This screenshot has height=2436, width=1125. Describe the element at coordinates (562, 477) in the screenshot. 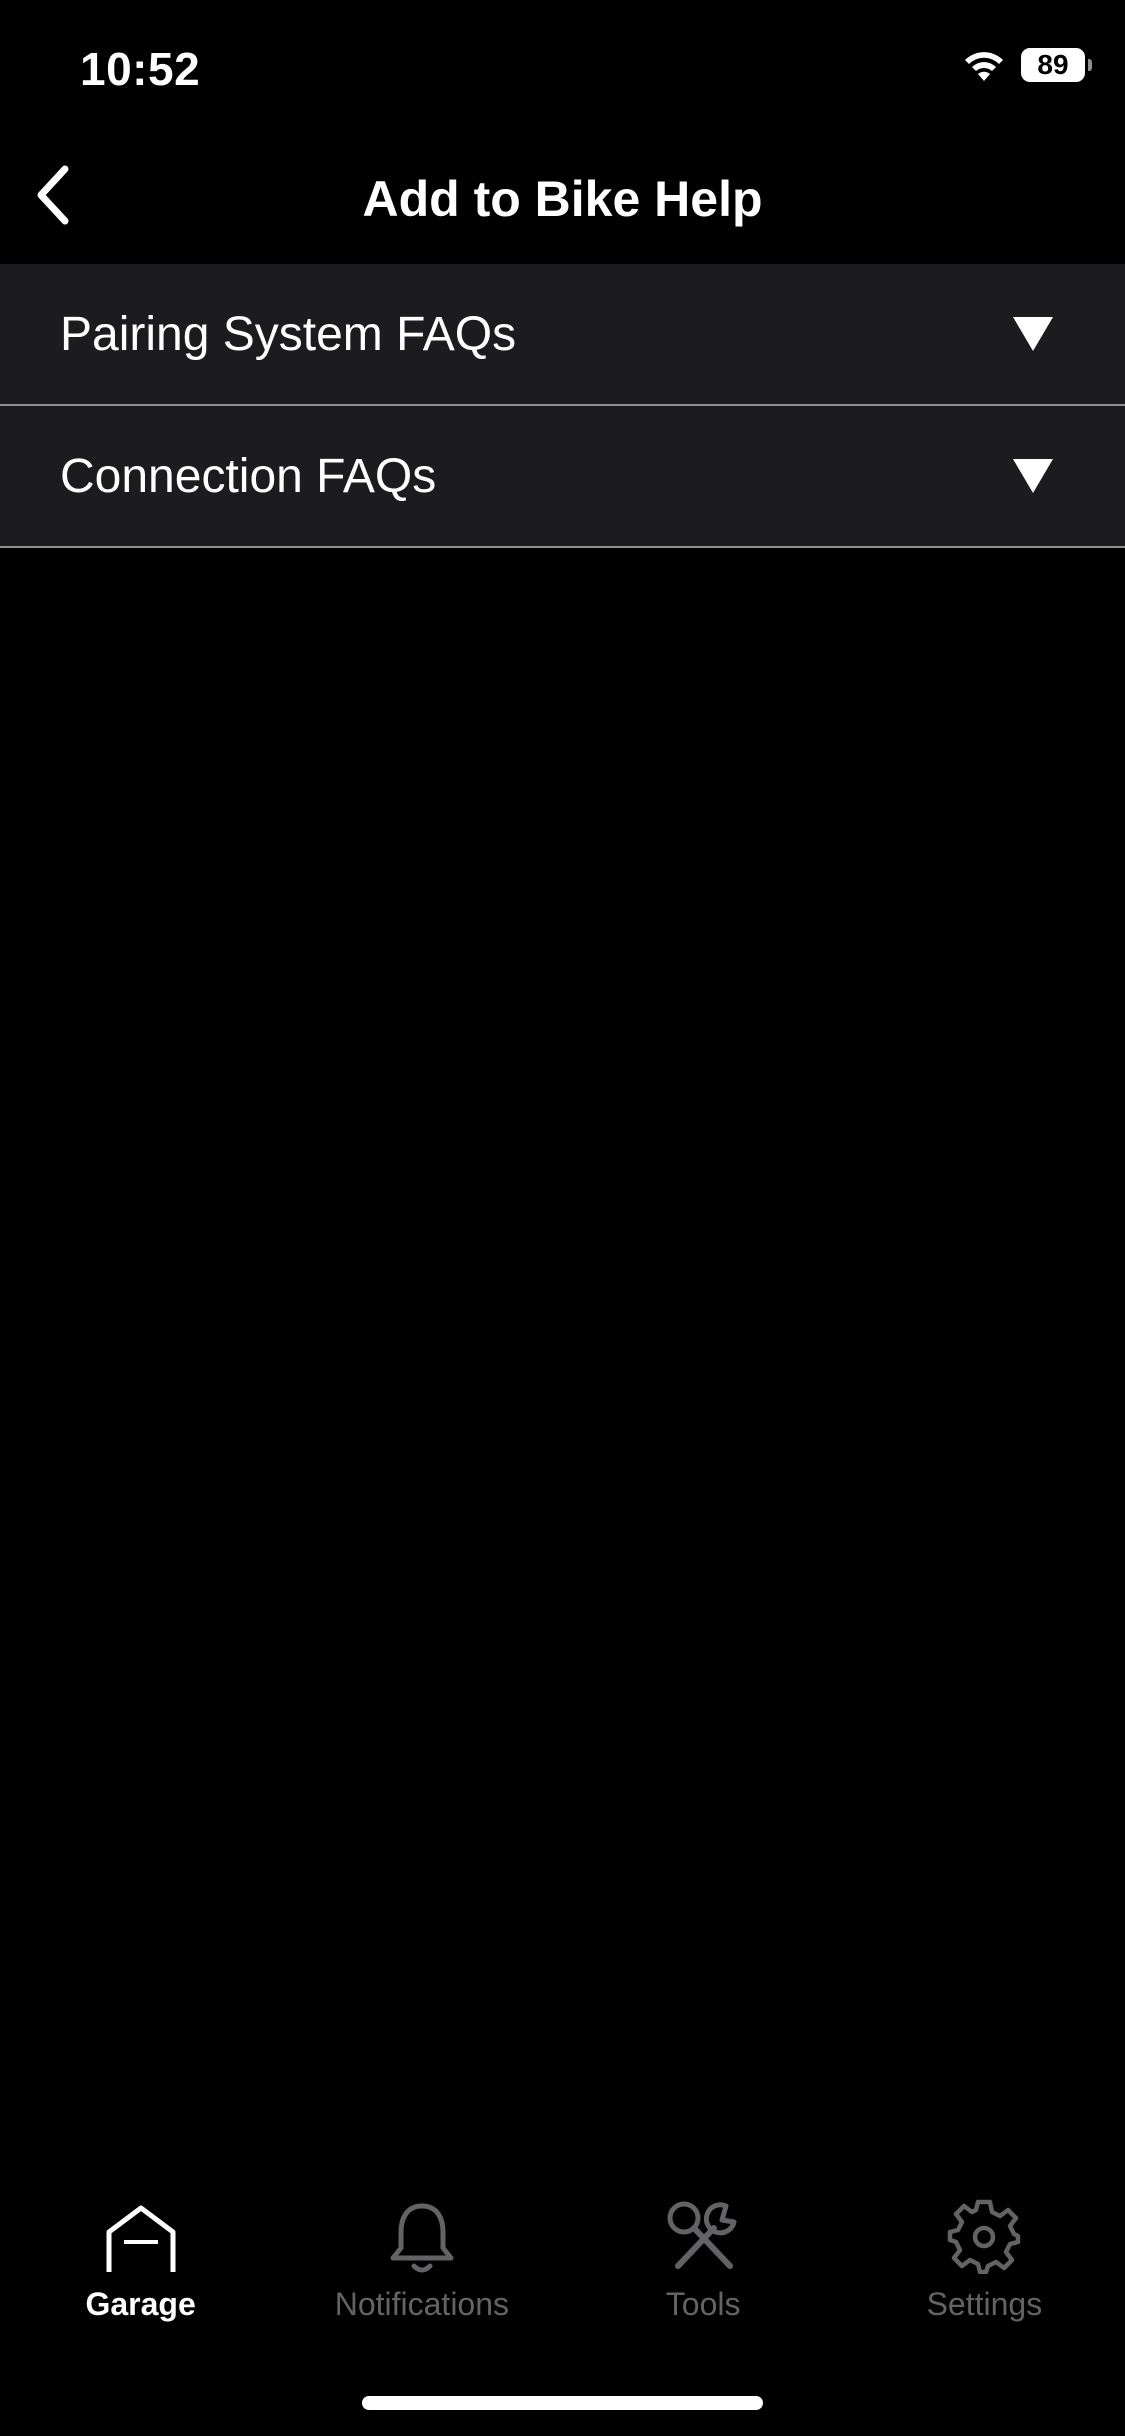

I see `faq-section-connection: Connection FAQs` at that location.